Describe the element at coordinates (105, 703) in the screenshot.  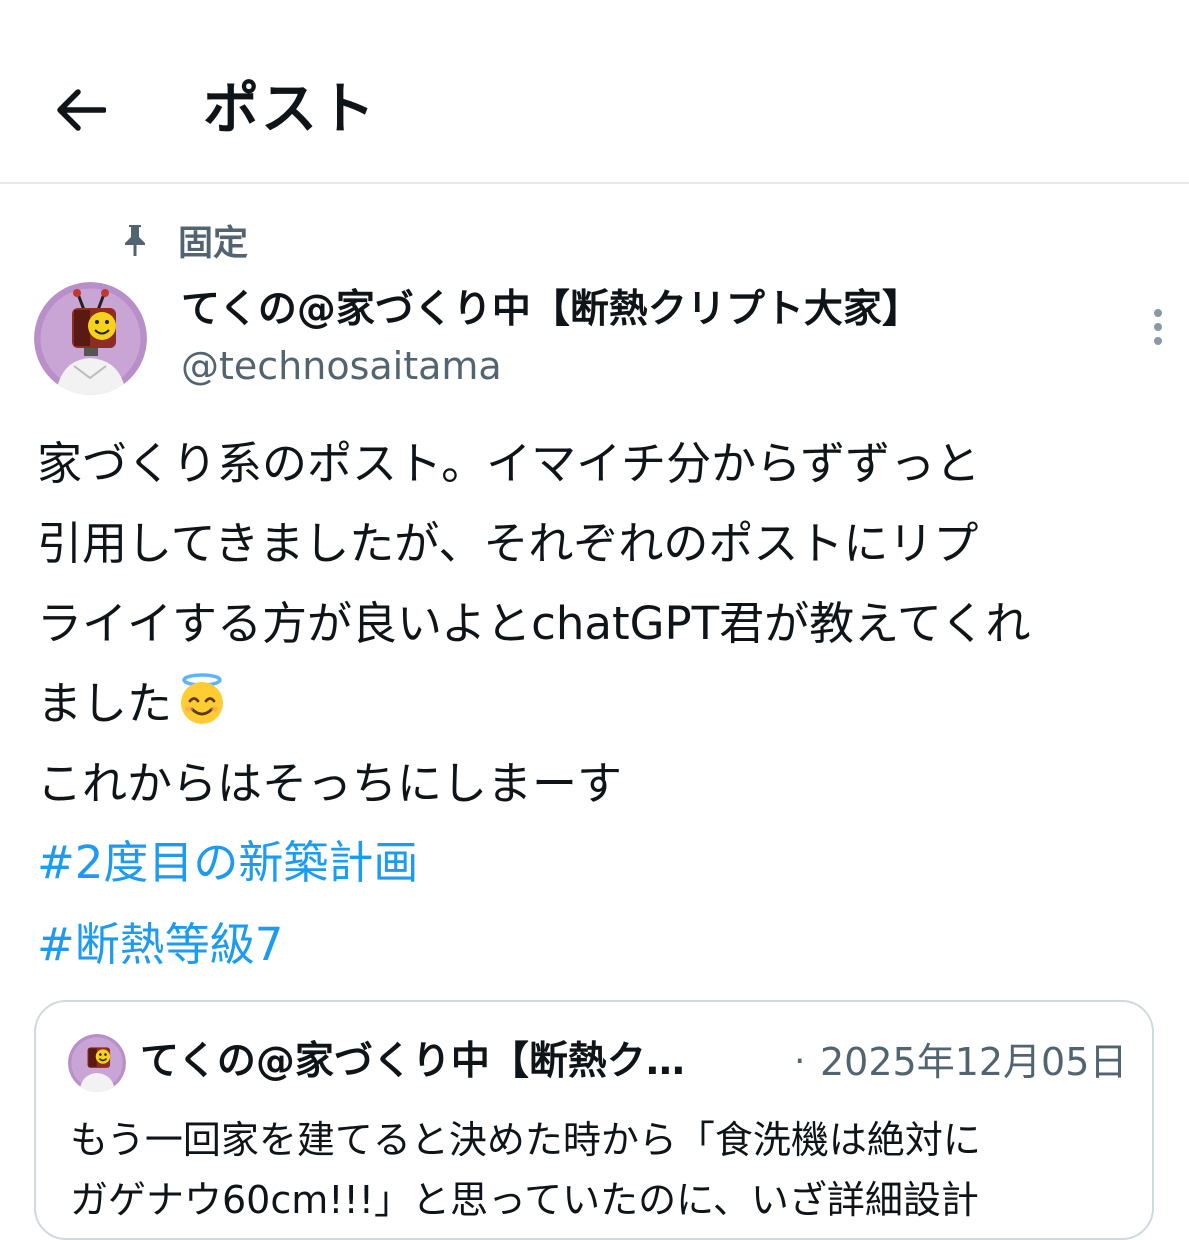
I see `post-body-line: ました` at that location.